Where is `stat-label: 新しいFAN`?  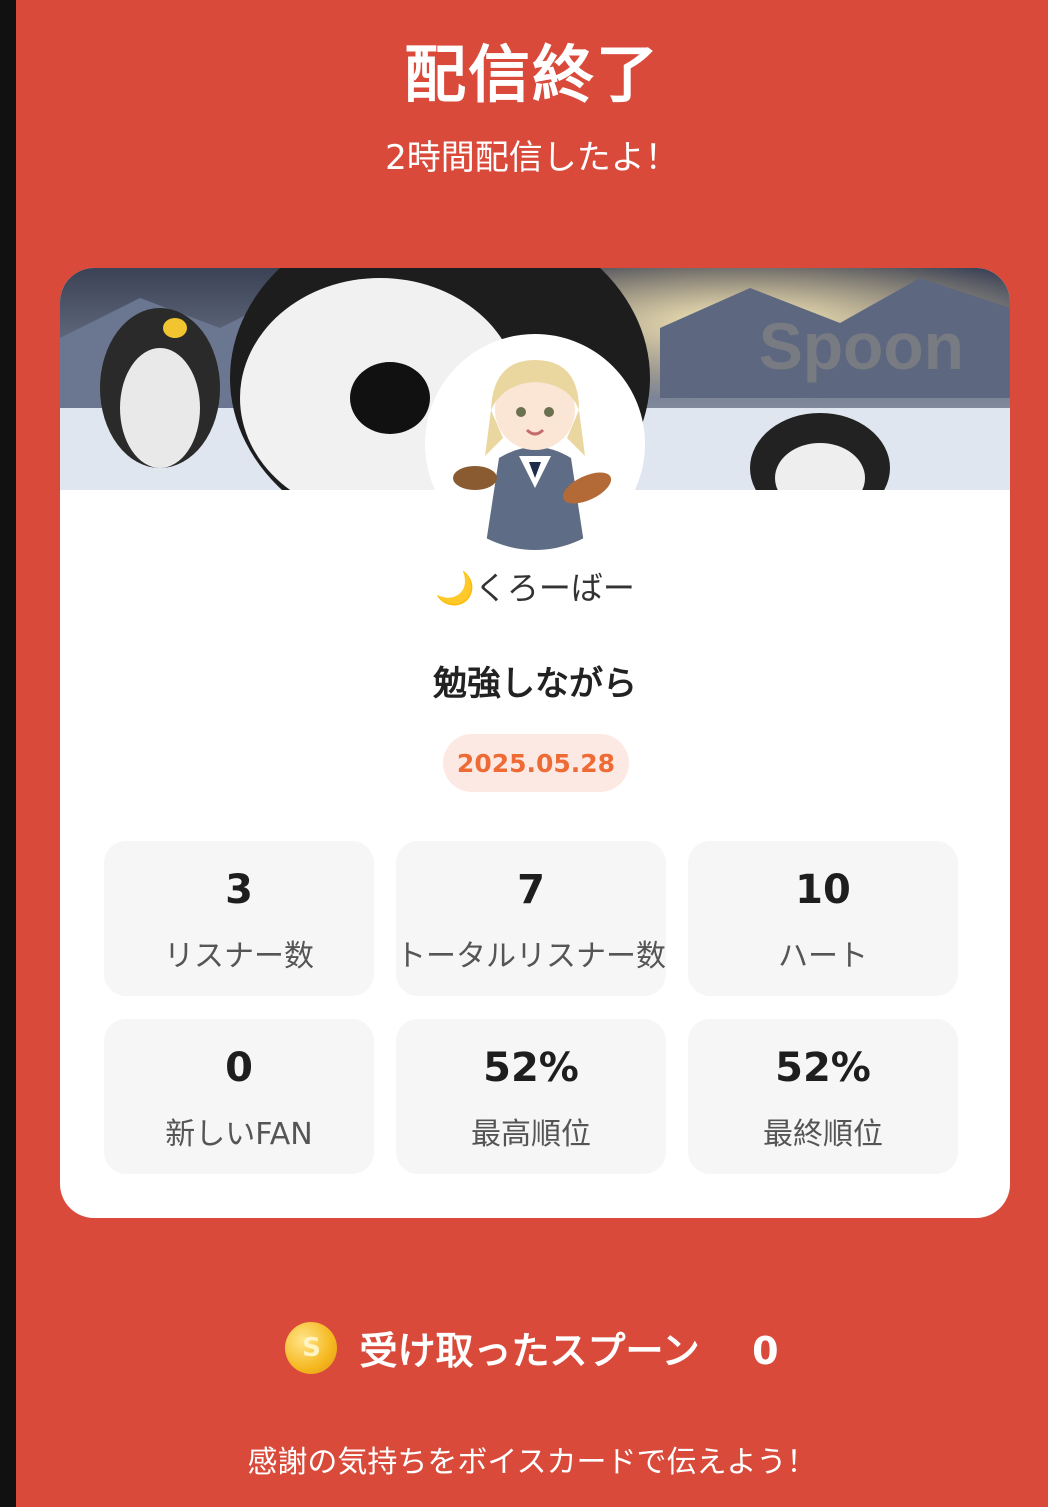 stat-label: 新しいFAN is located at coordinates (239, 1134).